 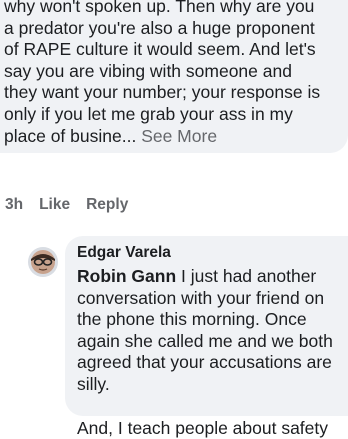 I want to click on comment-actions: 3h Like Reply, so click(x=66, y=205).